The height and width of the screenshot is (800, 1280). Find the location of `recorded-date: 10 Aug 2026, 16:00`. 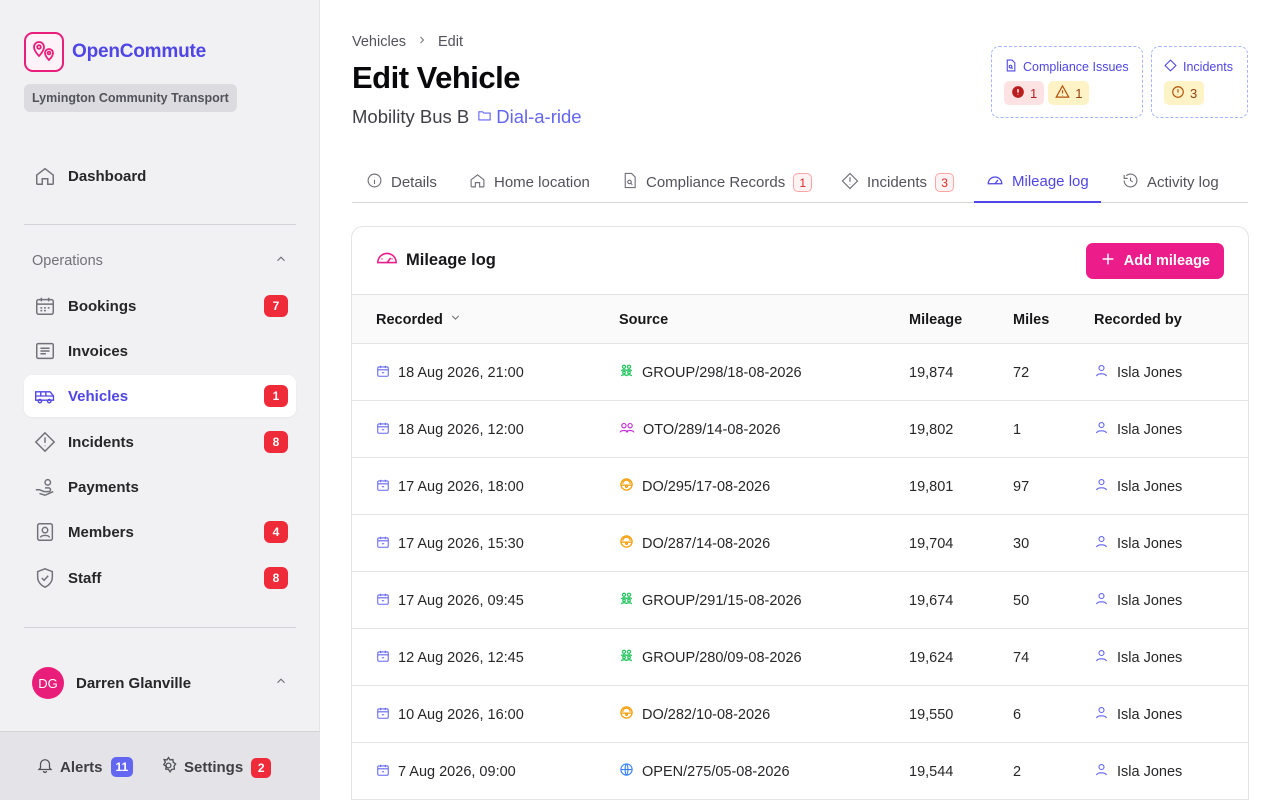

recorded-date: 10 Aug 2026, 16:00 is located at coordinates (461, 714).